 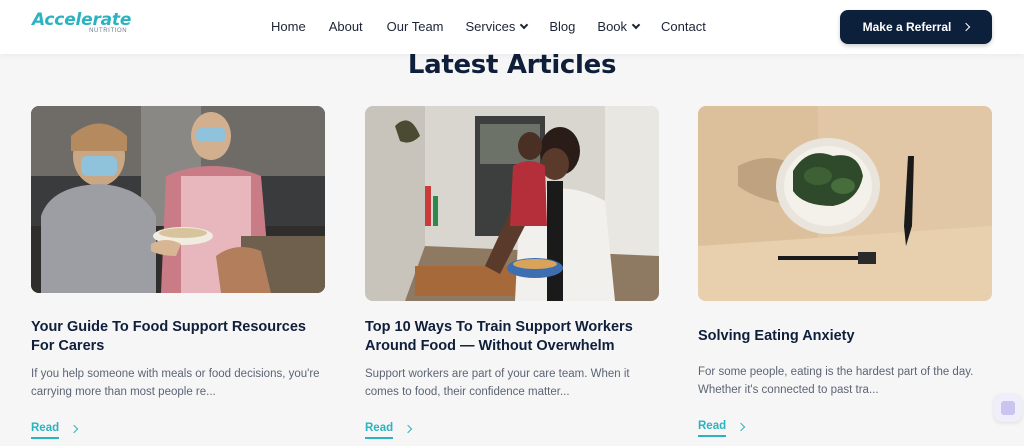 What do you see at coordinates (907, 27) in the screenshot?
I see `make-referral-label: Make a Referral` at bounding box center [907, 27].